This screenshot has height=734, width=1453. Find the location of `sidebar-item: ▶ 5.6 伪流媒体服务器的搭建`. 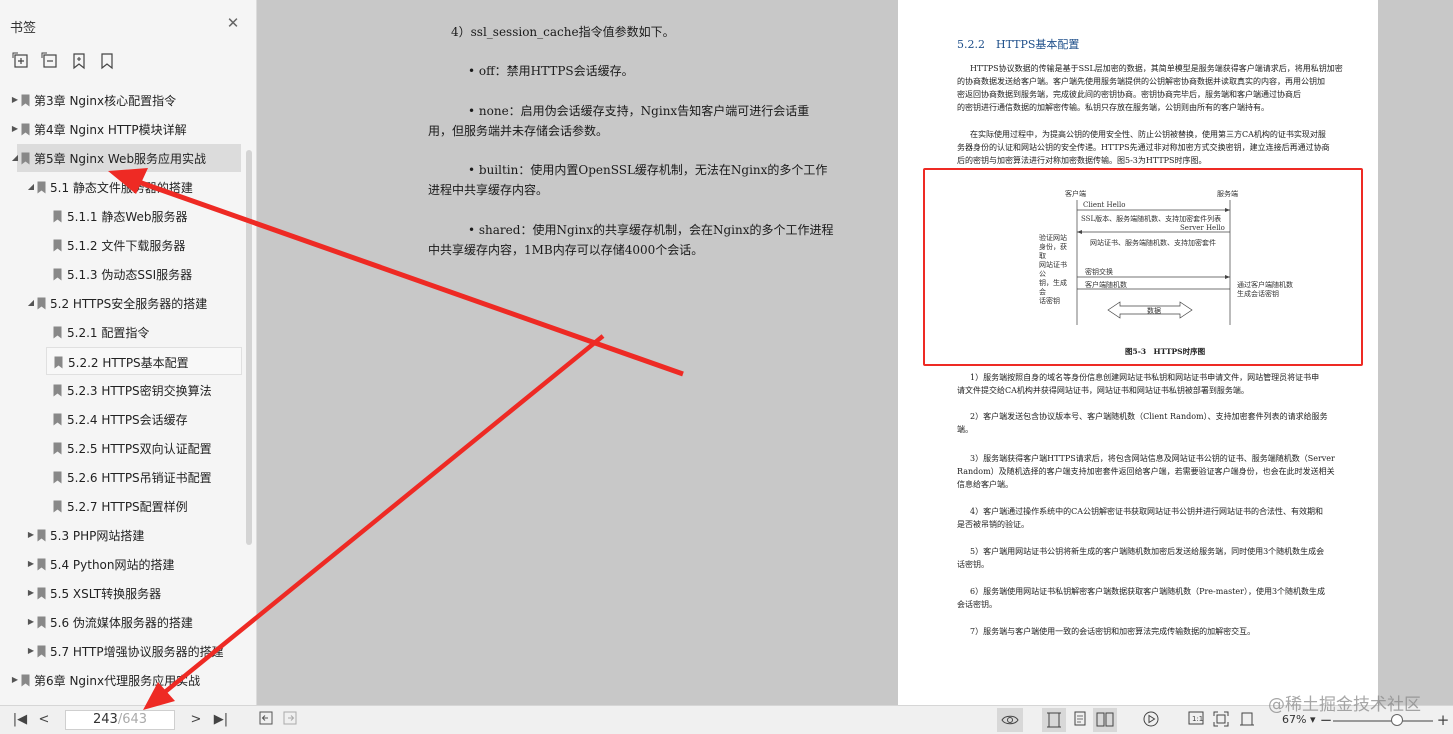

sidebar-item: ▶ 5.6 伪流媒体服务器的搭建 is located at coordinates (122, 622).